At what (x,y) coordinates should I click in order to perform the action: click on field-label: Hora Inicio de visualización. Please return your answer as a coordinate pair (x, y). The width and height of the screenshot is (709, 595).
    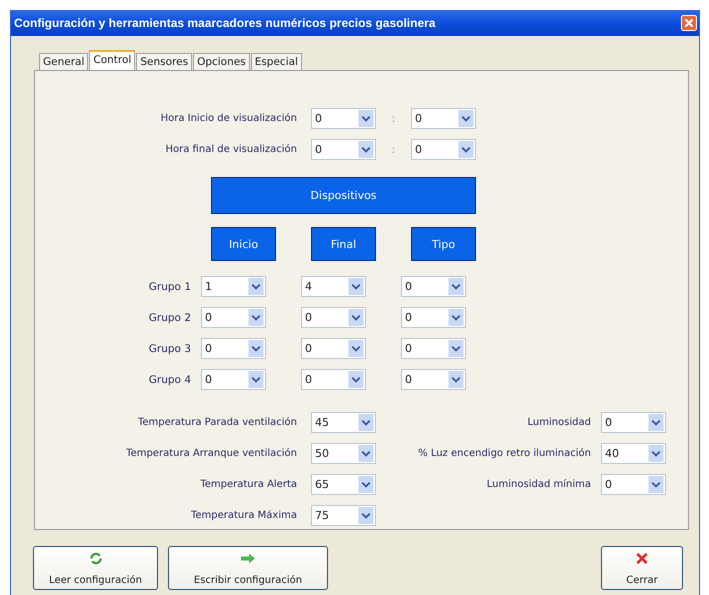
    Looking at the image, I should click on (228, 118).